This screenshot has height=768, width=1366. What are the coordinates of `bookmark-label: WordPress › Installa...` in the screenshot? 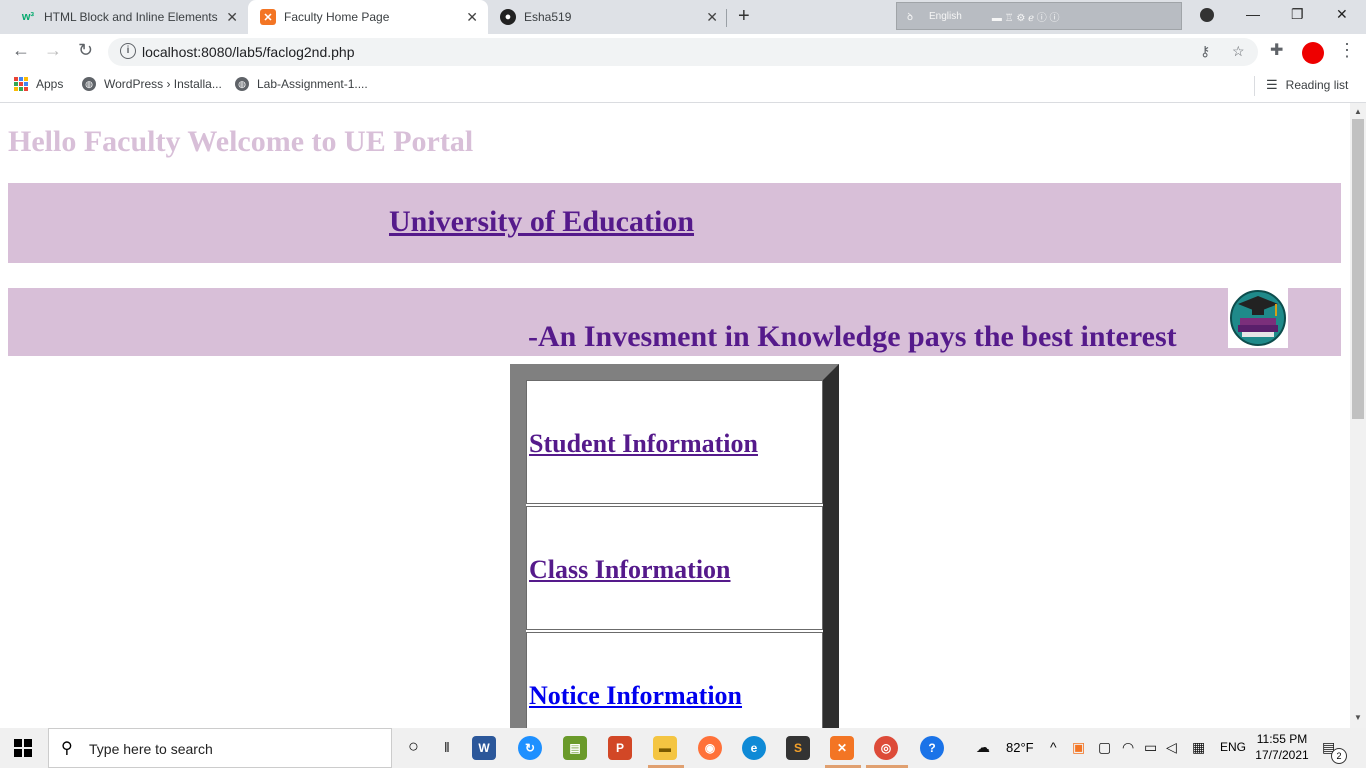 It's located at (163, 84).